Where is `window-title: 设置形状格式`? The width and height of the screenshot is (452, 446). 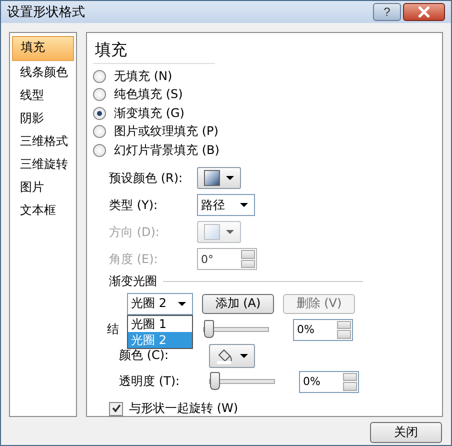 window-title: 设置形状格式 is located at coordinates (46, 12).